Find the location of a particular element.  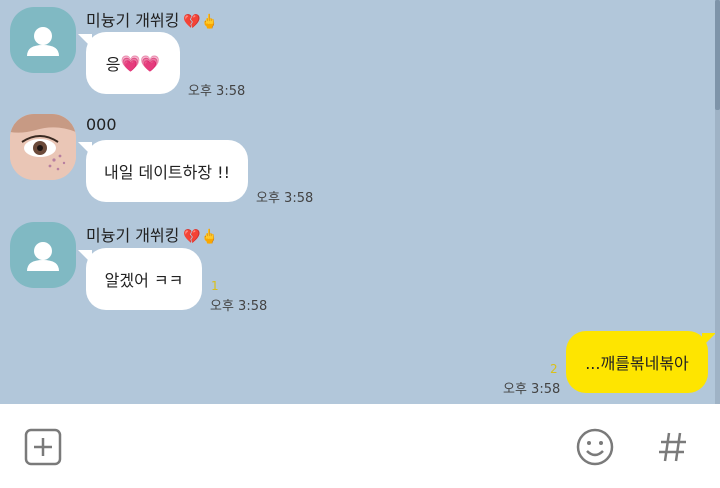

smiley-icon is located at coordinates (595, 449).